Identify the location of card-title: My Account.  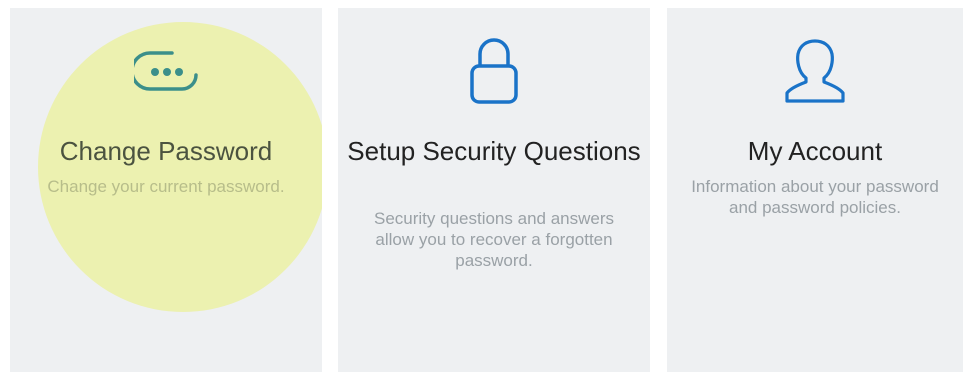
(815, 151).